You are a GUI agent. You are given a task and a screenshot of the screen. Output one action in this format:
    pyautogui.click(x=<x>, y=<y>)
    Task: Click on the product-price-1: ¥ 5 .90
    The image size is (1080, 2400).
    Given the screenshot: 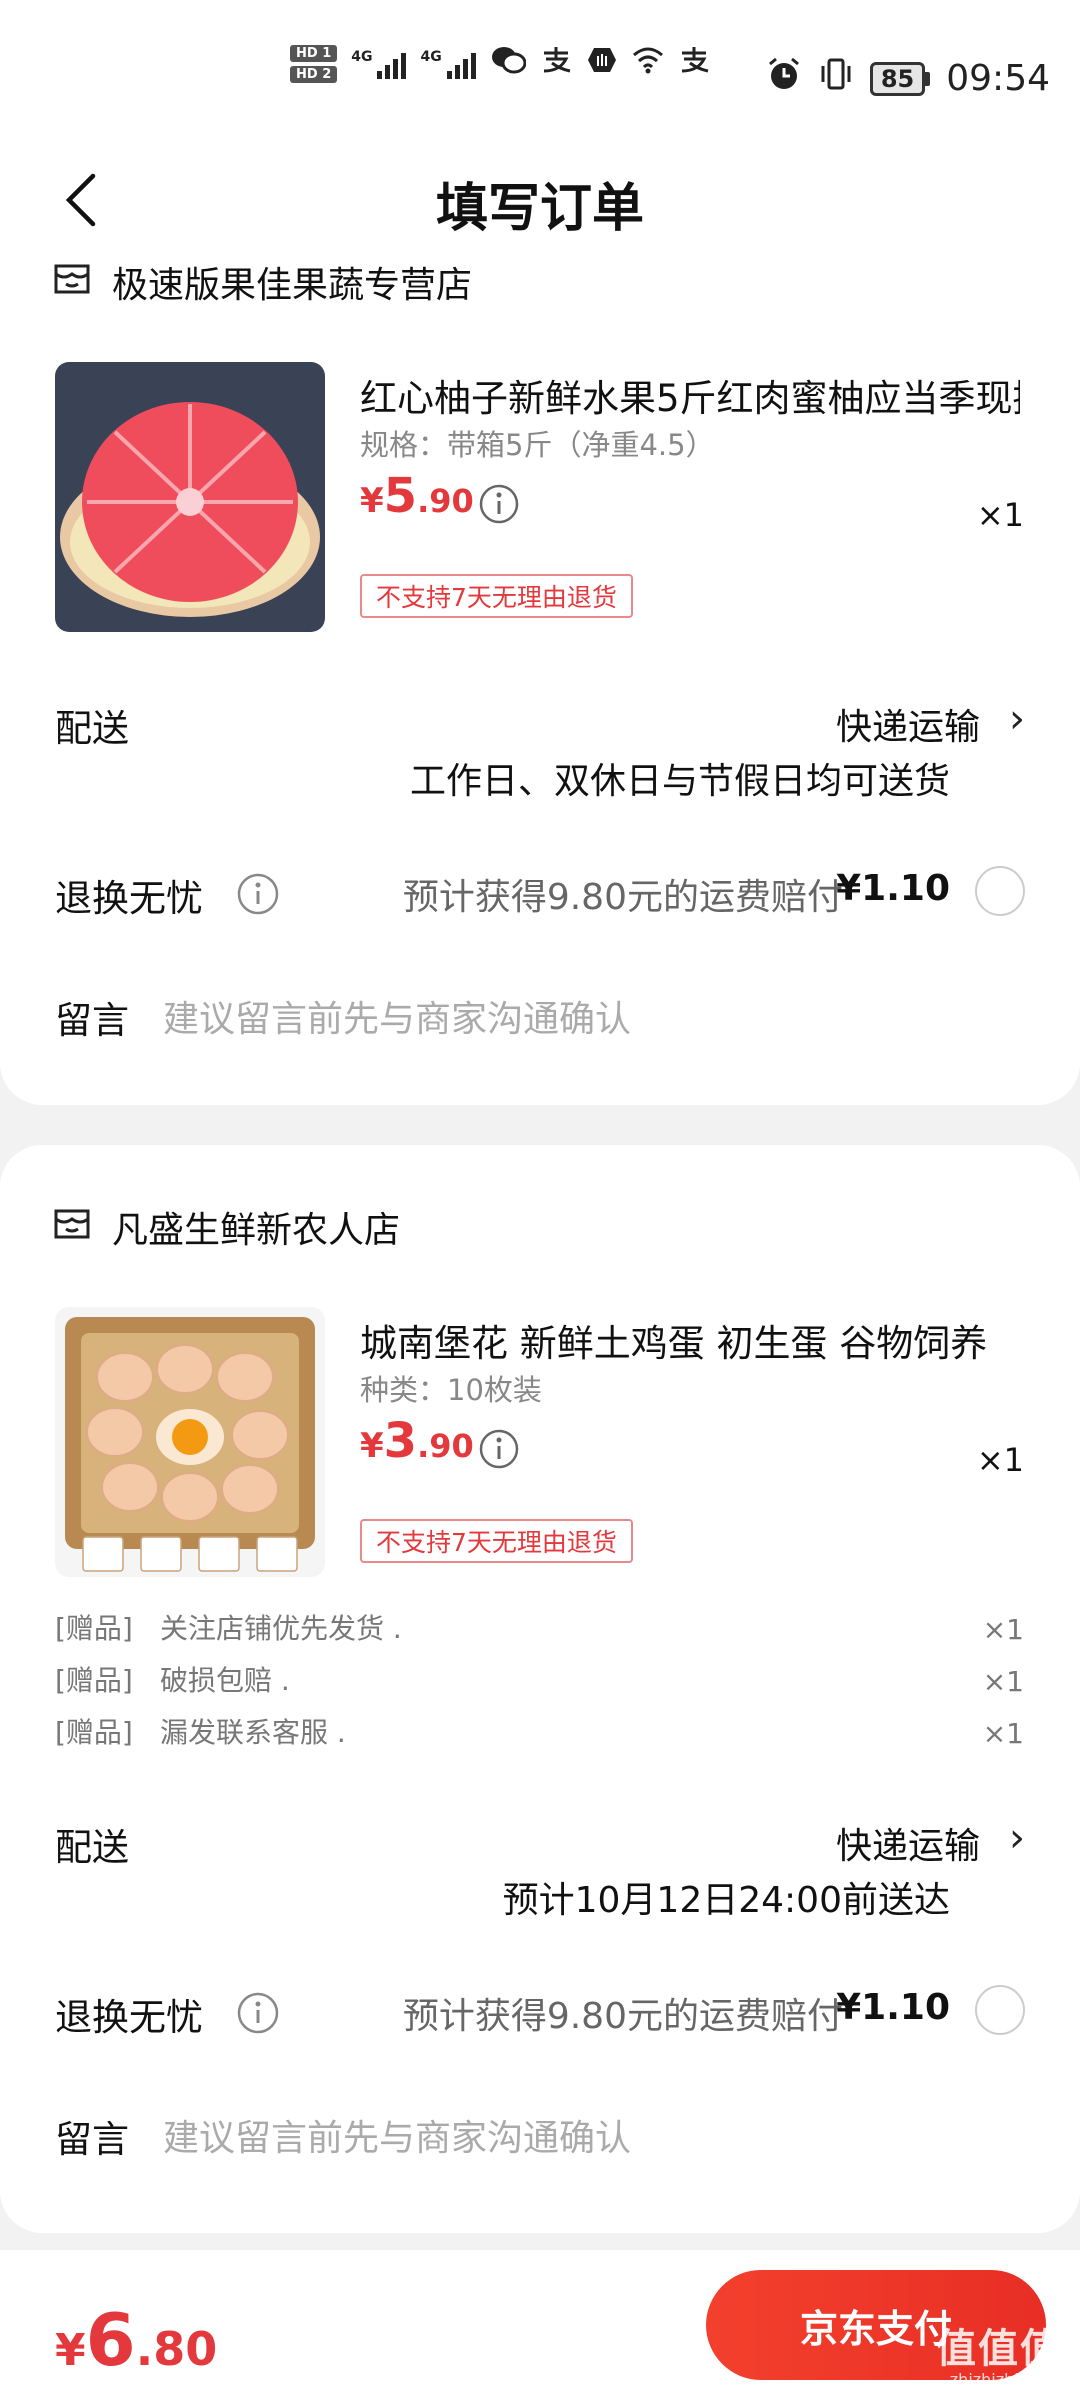 What is the action you would take?
    pyautogui.click(x=417, y=496)
    